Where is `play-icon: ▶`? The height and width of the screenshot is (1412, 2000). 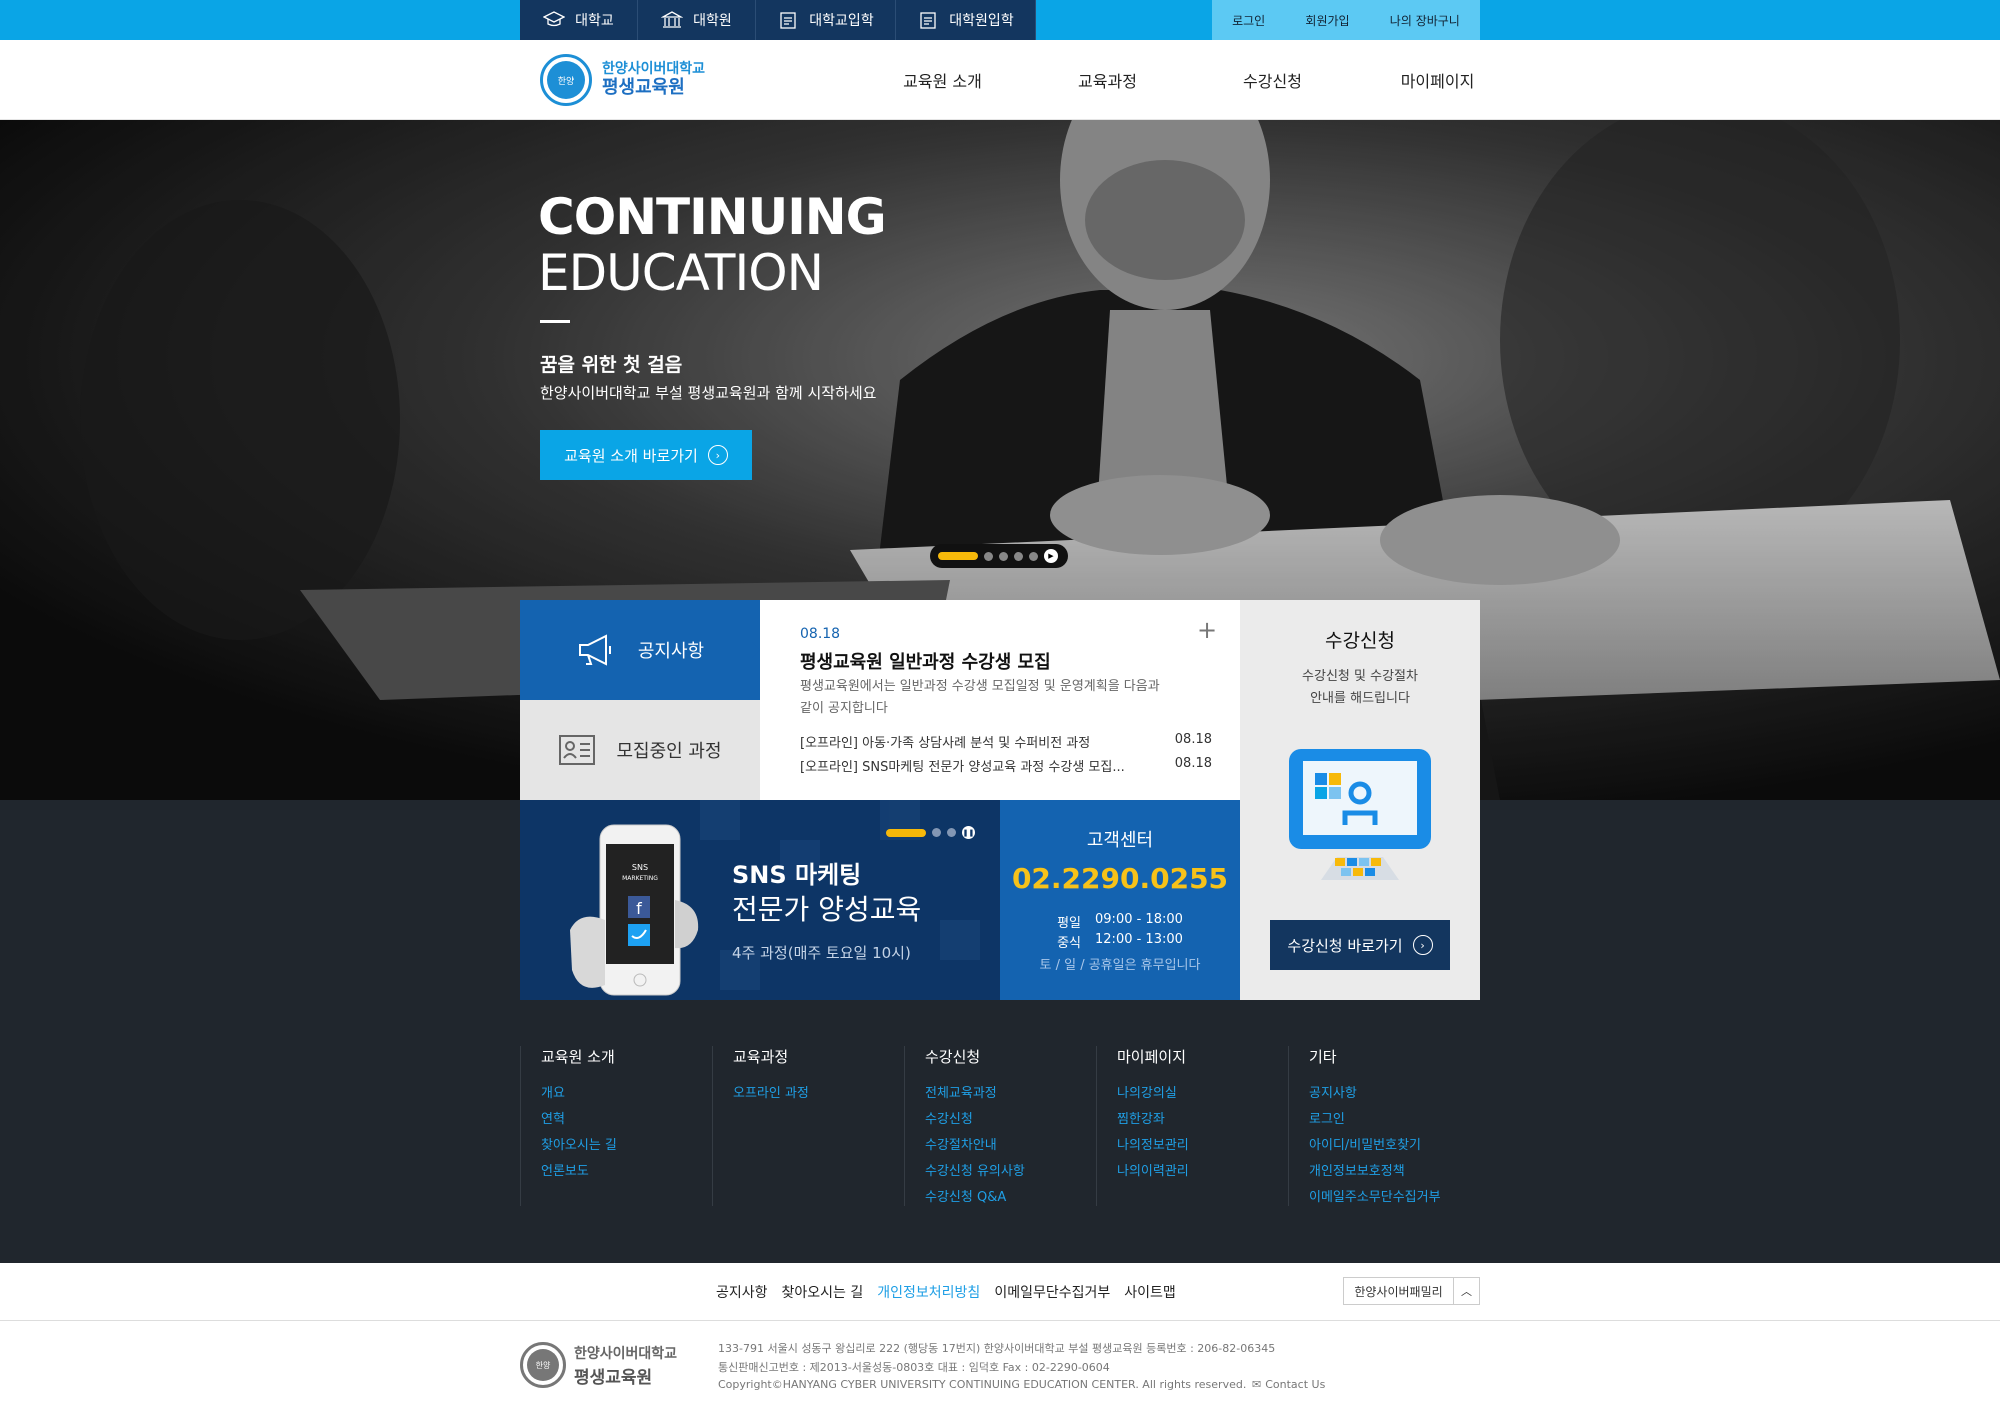 play-icon: ▶ is located at coordinates (1051, 556).